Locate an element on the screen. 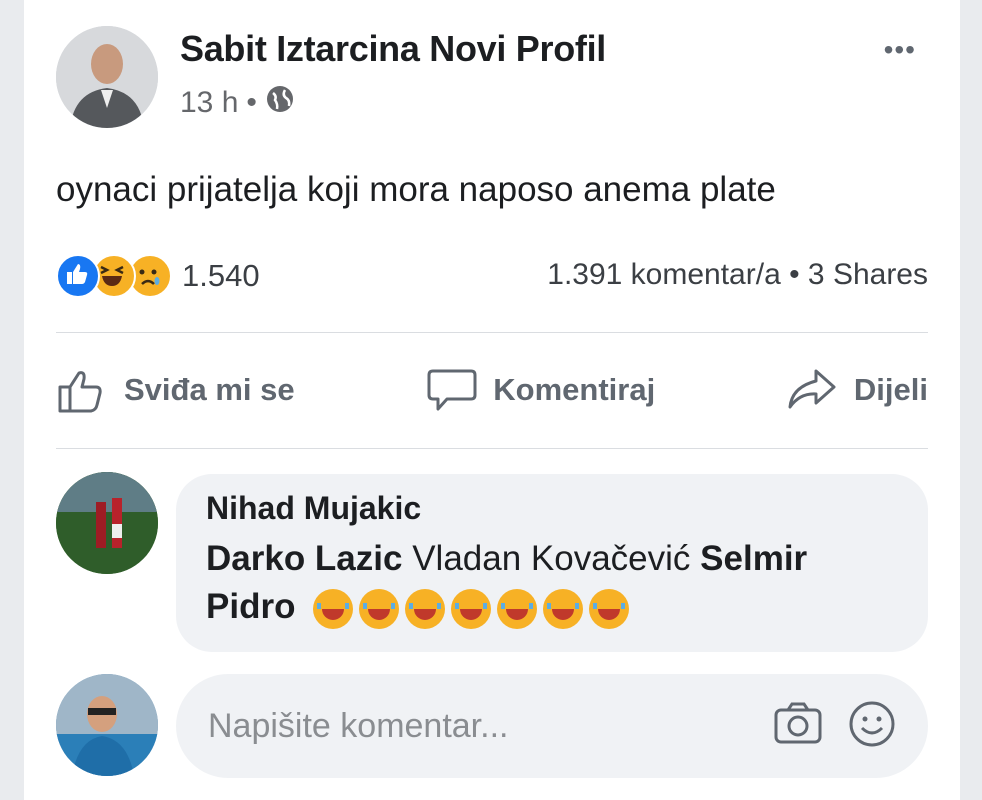 The image size is (982, 800). like-reaction-icon is located at coordinates (78, 276).